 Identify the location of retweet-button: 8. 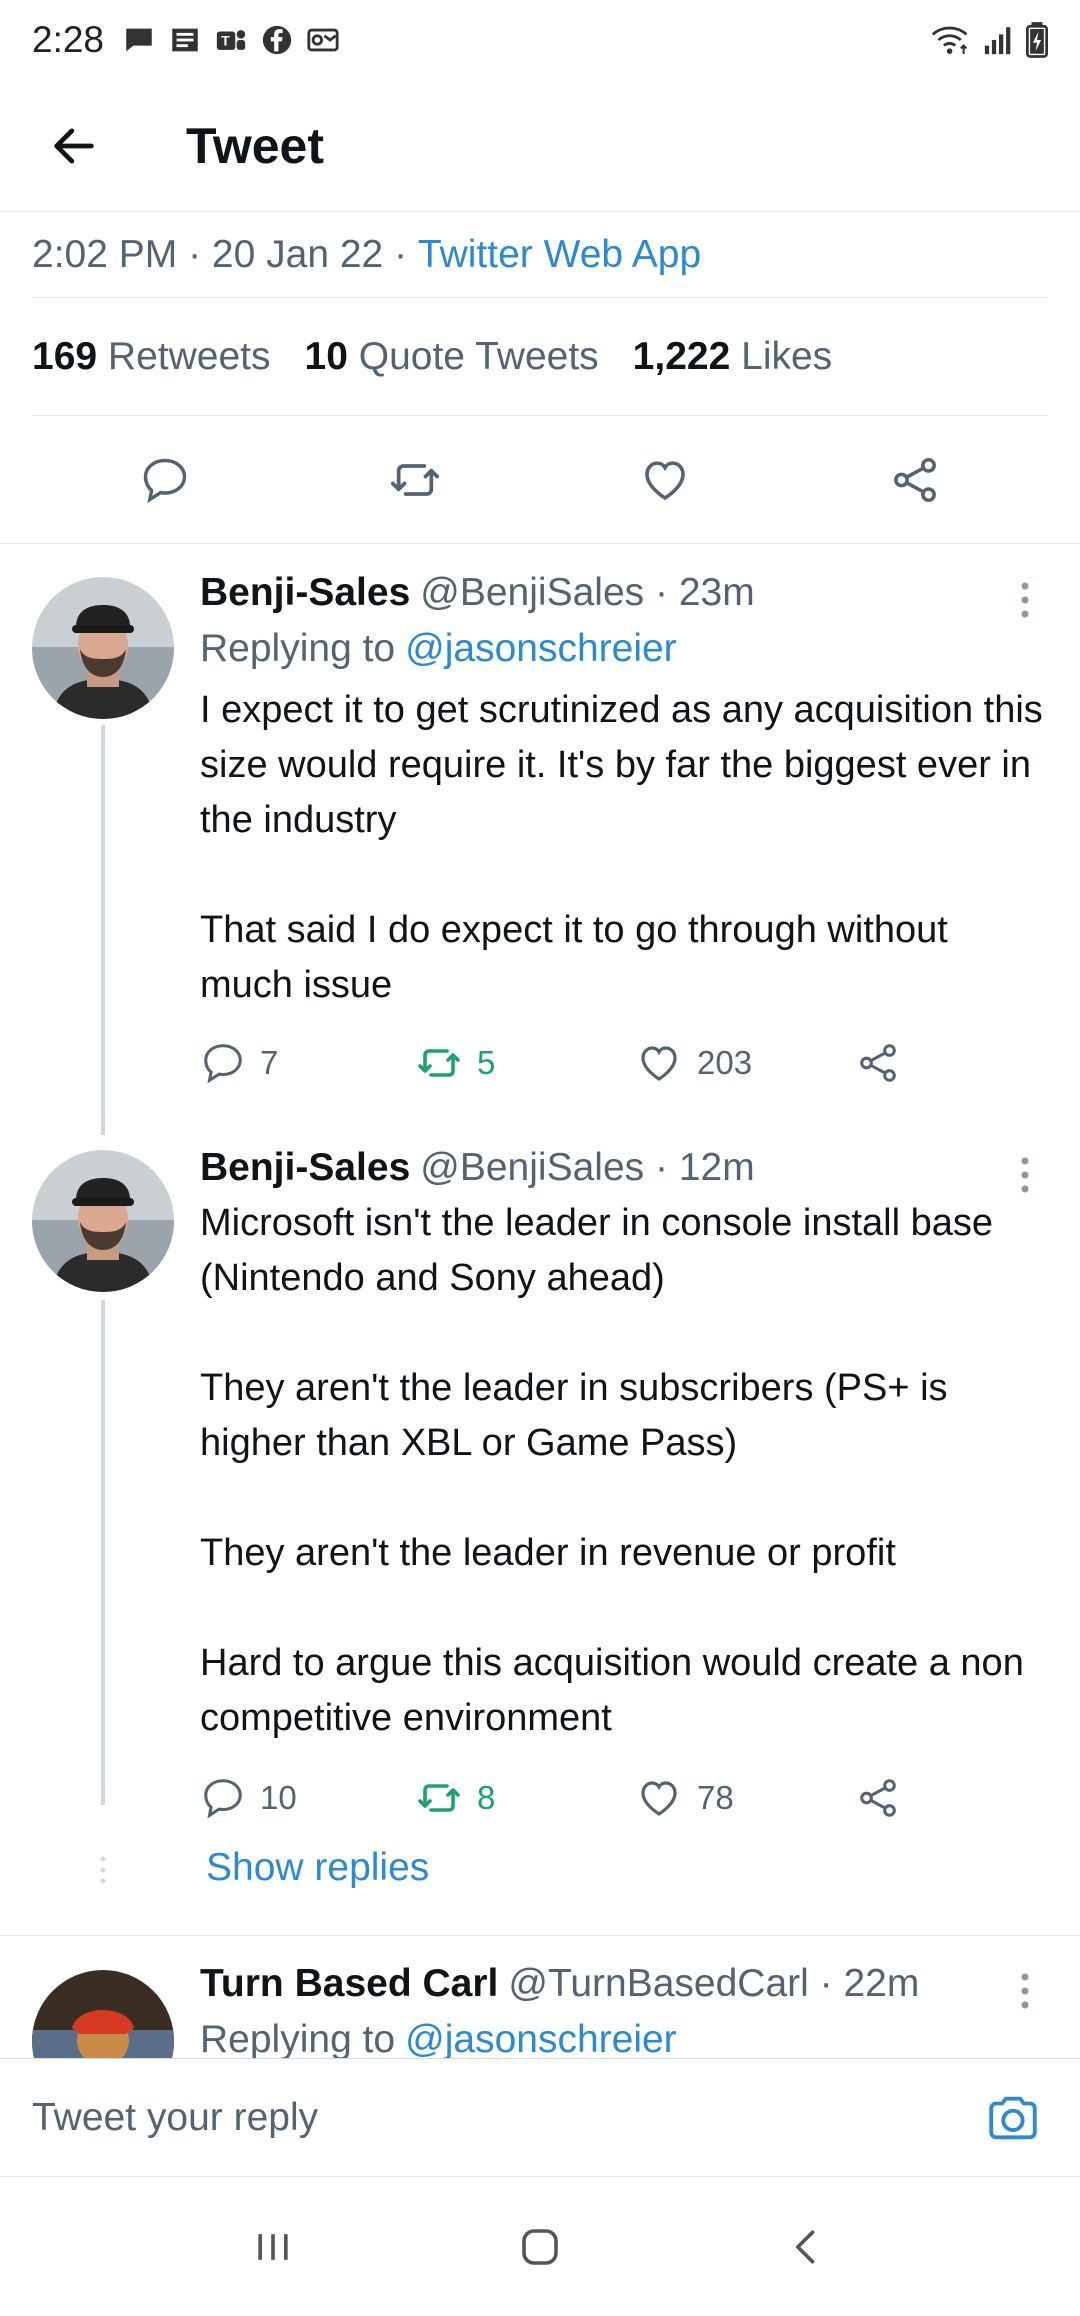
(525, 1798).